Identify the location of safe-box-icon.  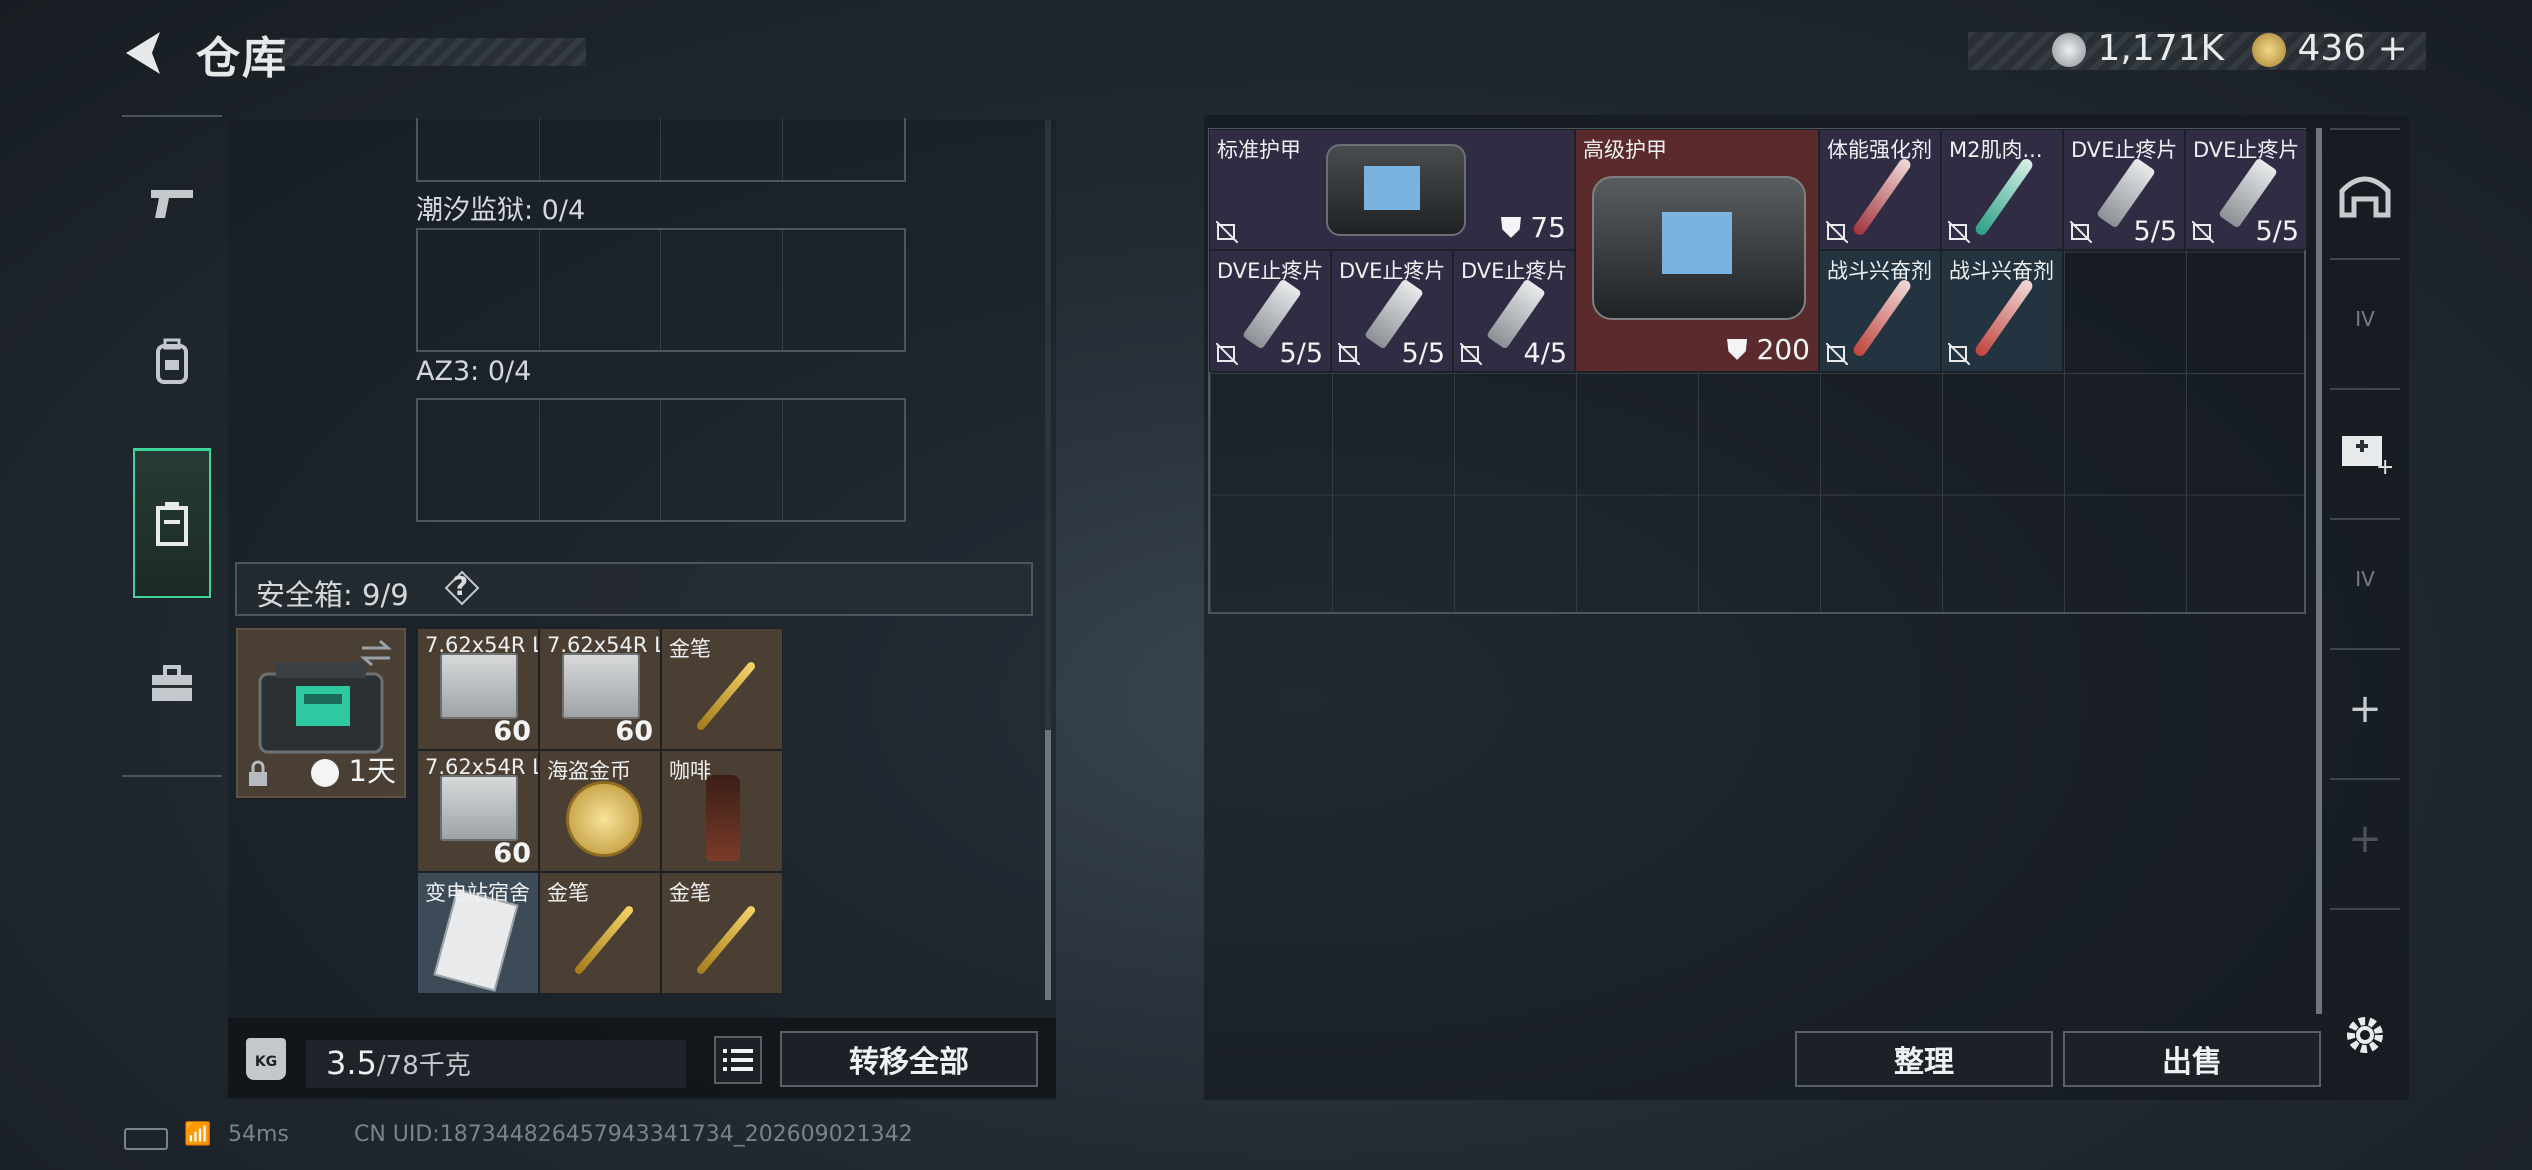
(172, 523).